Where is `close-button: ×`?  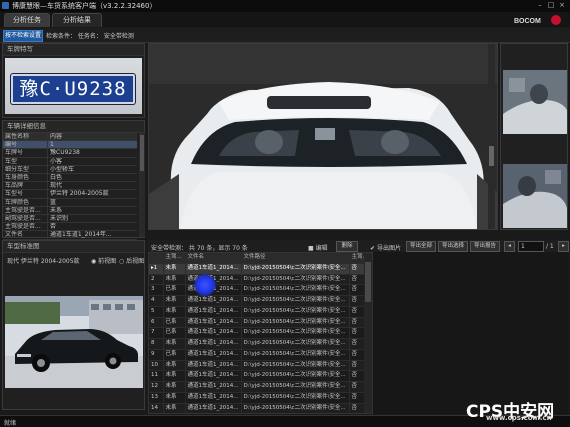
close-button: × is located at coordinates (562, 5).